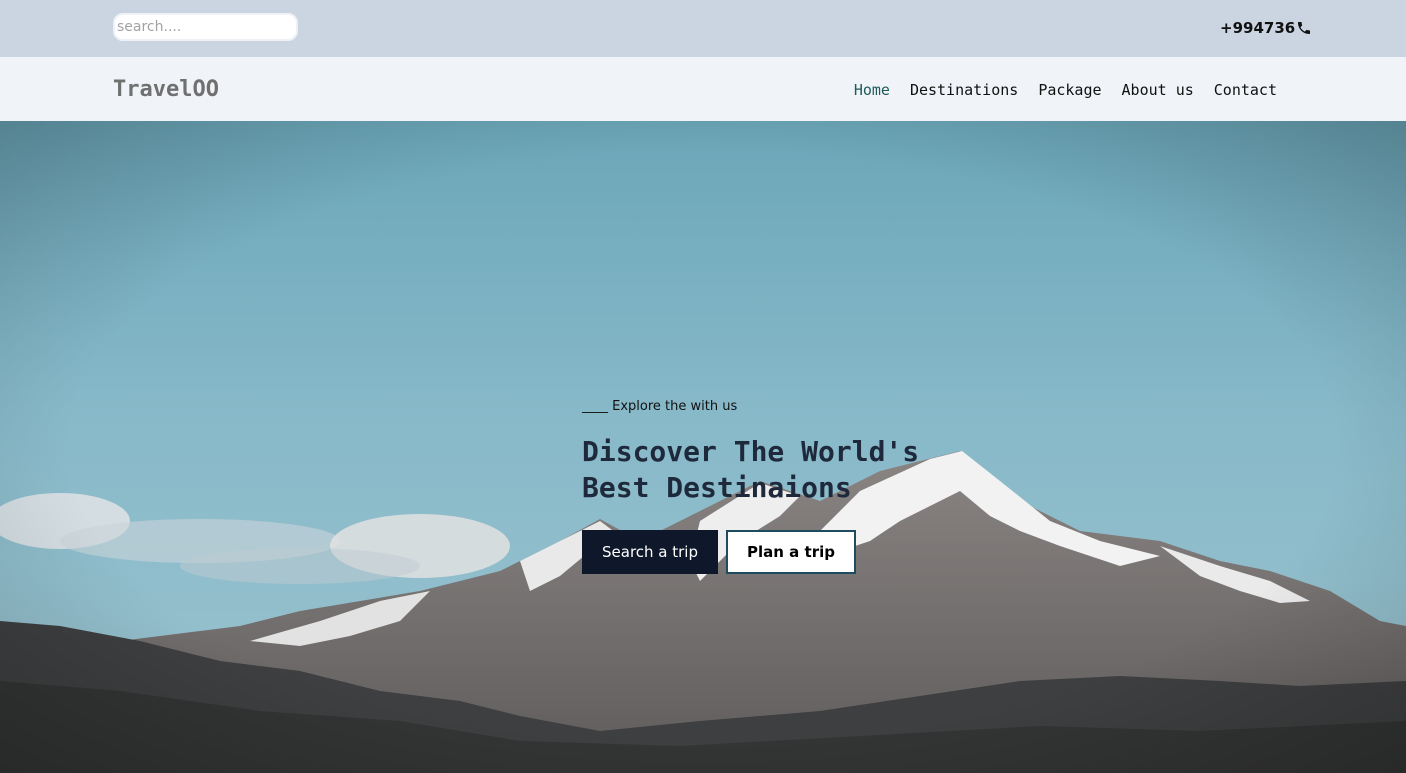 This screenshot has height=773, width=1406. What do you see at coordinates (751, 451) in the screenshot?
I see `hero-headline-line1: Discover The World's` at bounding box center [751, 451].